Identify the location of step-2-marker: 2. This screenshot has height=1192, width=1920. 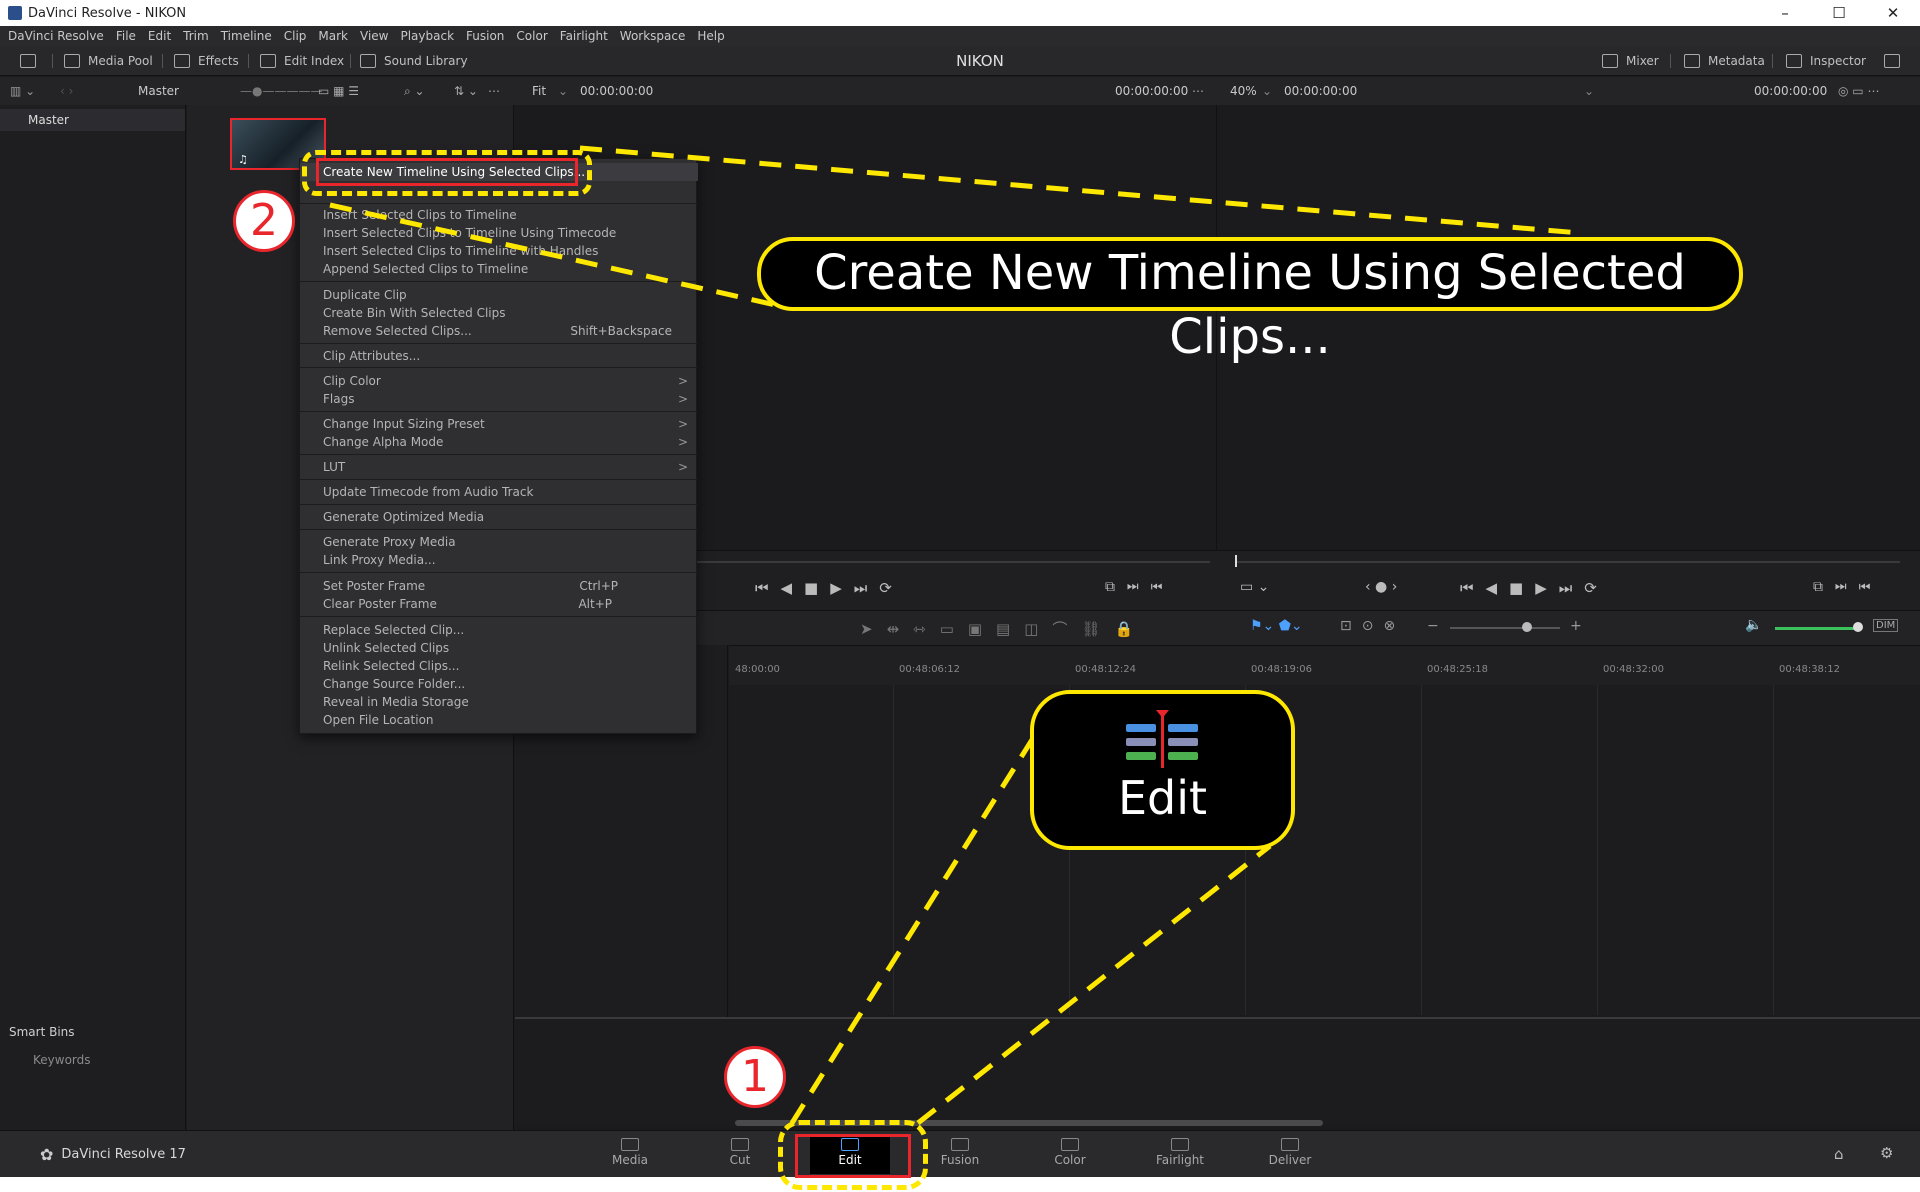
(264, 221).